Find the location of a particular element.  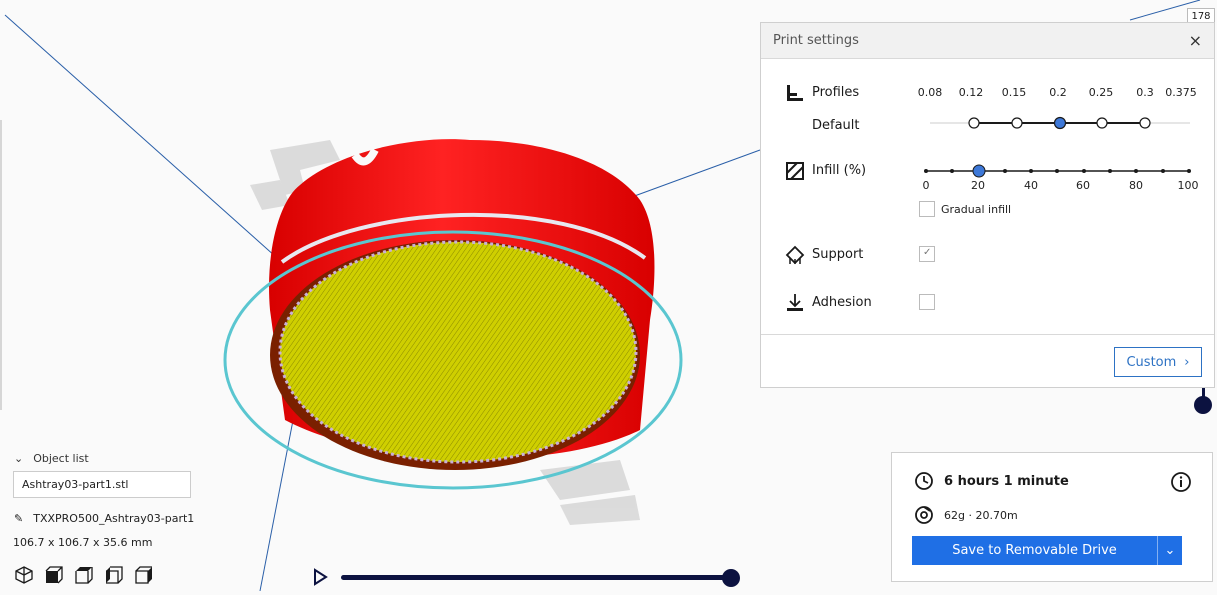

material-usage: 62g · 20.70m is located at coordinates (981, 515).